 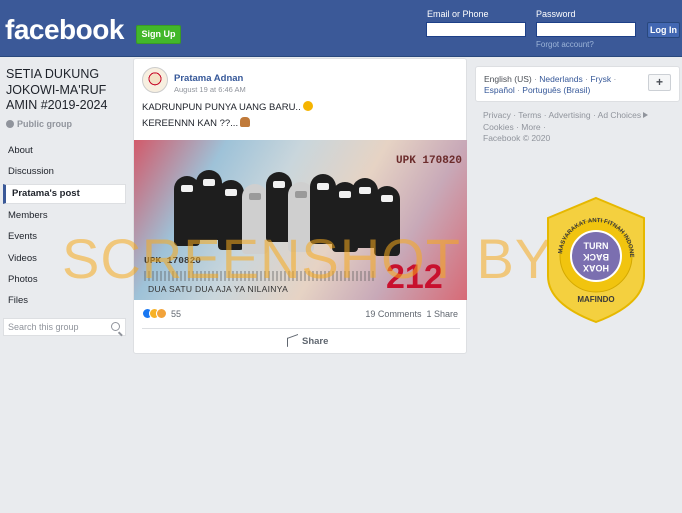 I want to click on reactions: 55, so click(x=161, y=313).